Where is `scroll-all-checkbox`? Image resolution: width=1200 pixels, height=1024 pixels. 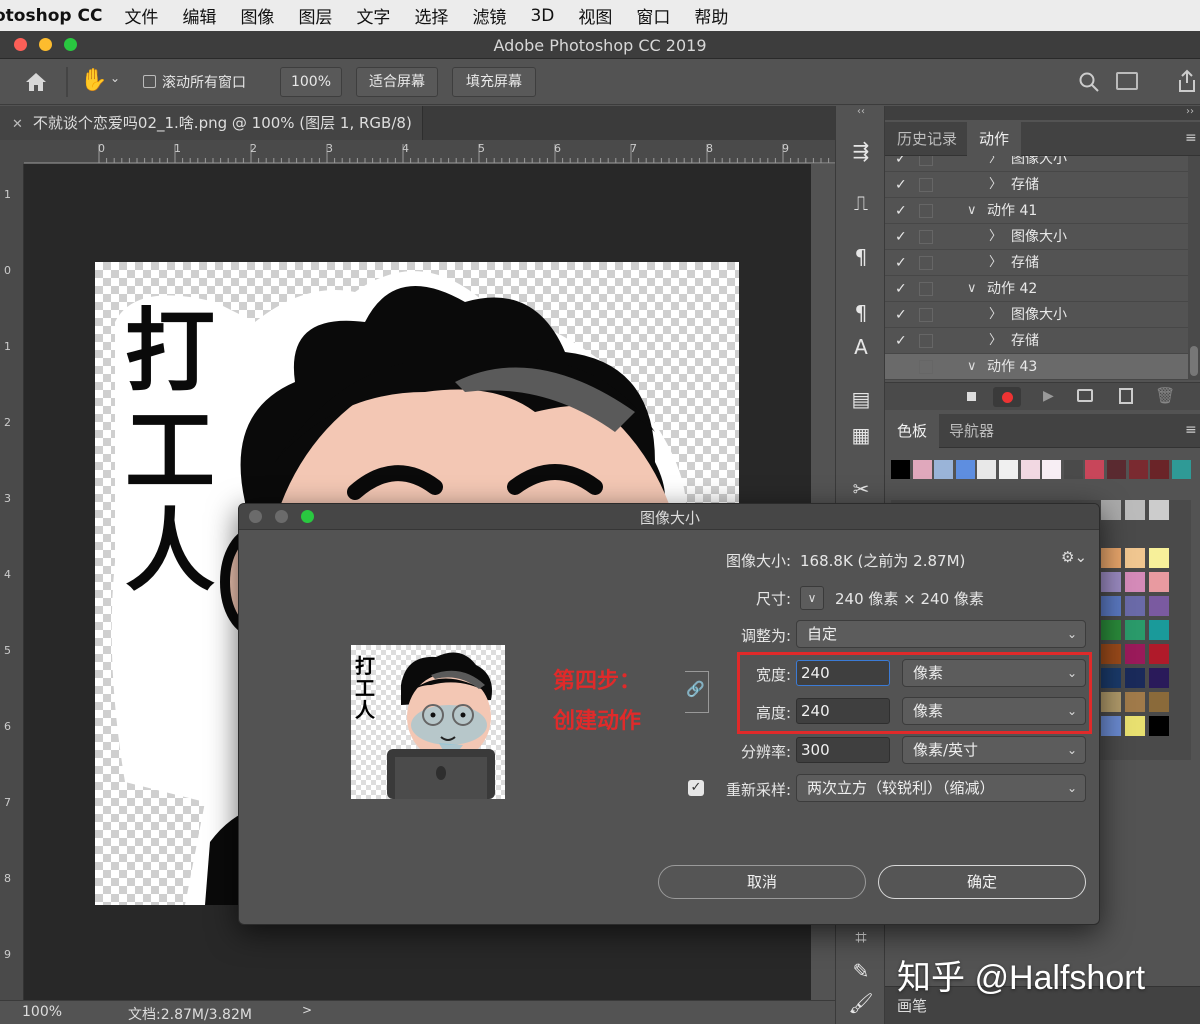
scroll-all-checkbox is located at coordinates (149, 81).